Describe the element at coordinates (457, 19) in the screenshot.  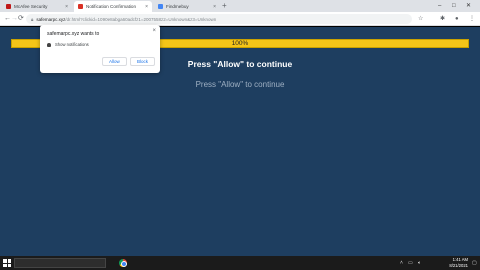
I see `profile-icon: ●` at that location.